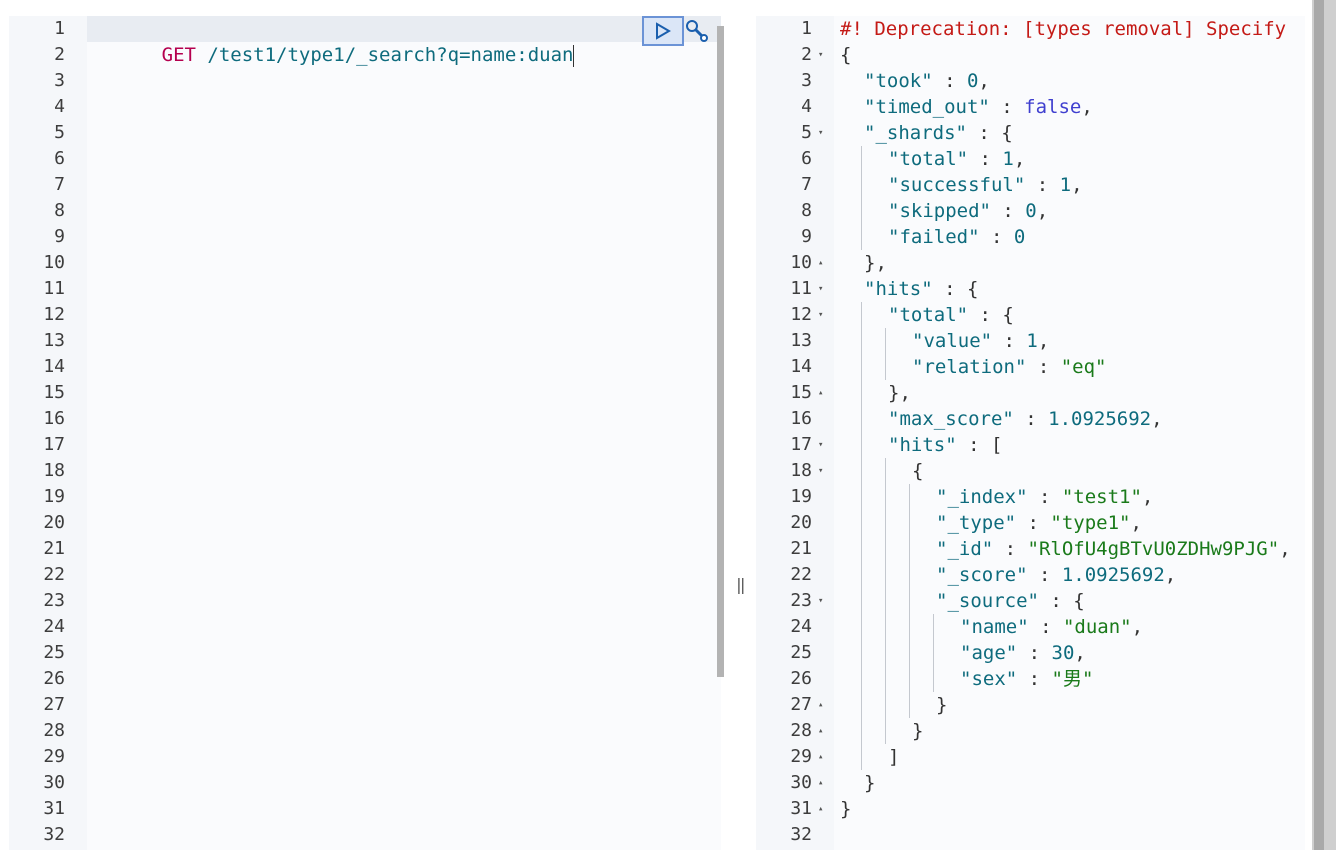 The height and width of the screenshot is (850, 1336). Describe the element at coordinates (981, 341) in the screenshot. I see `json-line: "value" : 1,` at that location.